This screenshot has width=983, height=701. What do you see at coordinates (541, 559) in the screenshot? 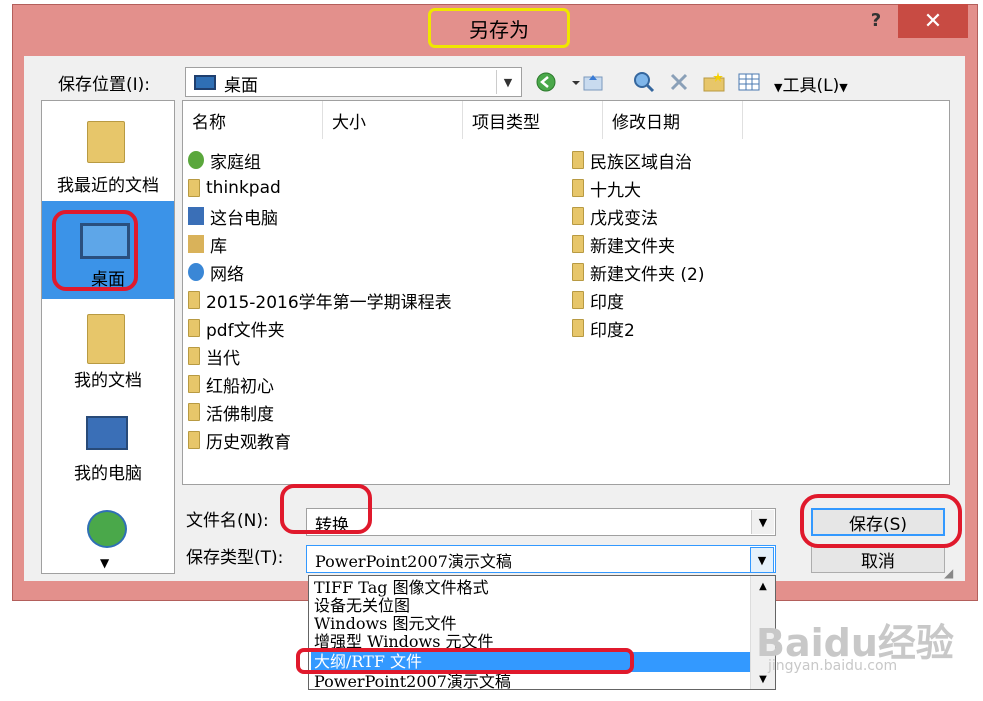
I see `filetype-select: PowerPoint2007演示文稿 ▼` at bounding box center [541, 559].